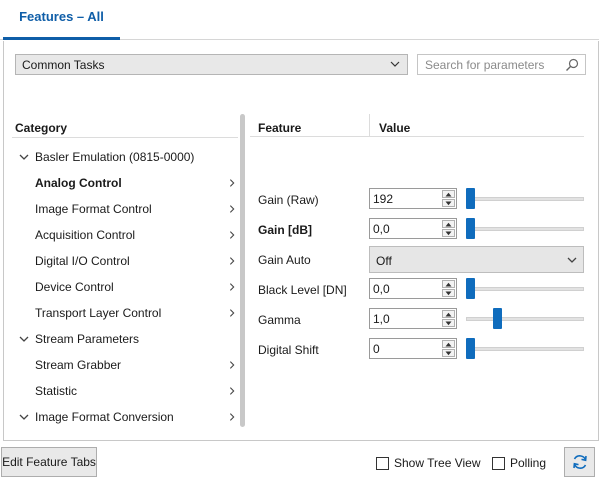 The image size is (599, 481). I want to click on feature-row: Digital Shift 0, so click(420, 350).